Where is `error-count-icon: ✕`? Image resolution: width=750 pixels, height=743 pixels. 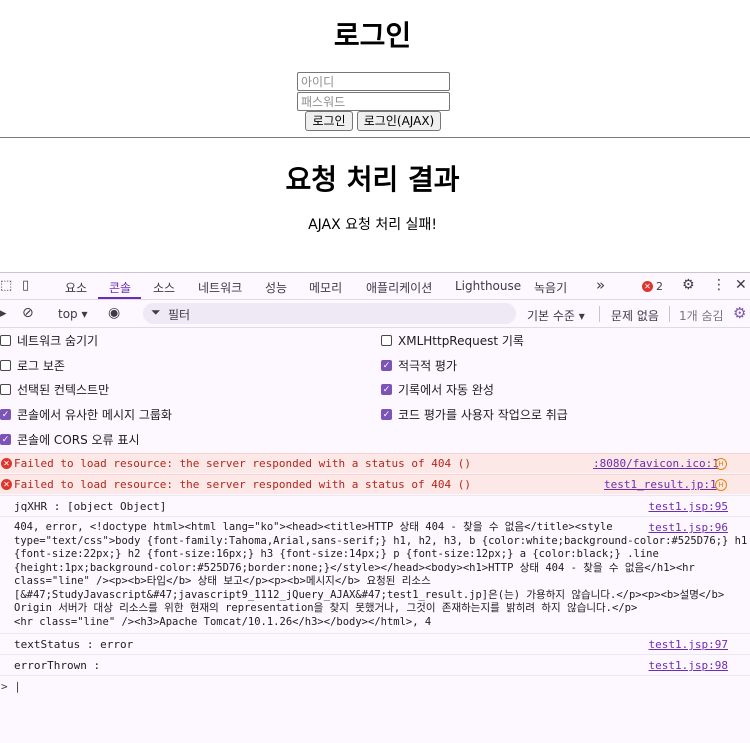 error-count-icon: ✕ is located at coordinates (647, 286).